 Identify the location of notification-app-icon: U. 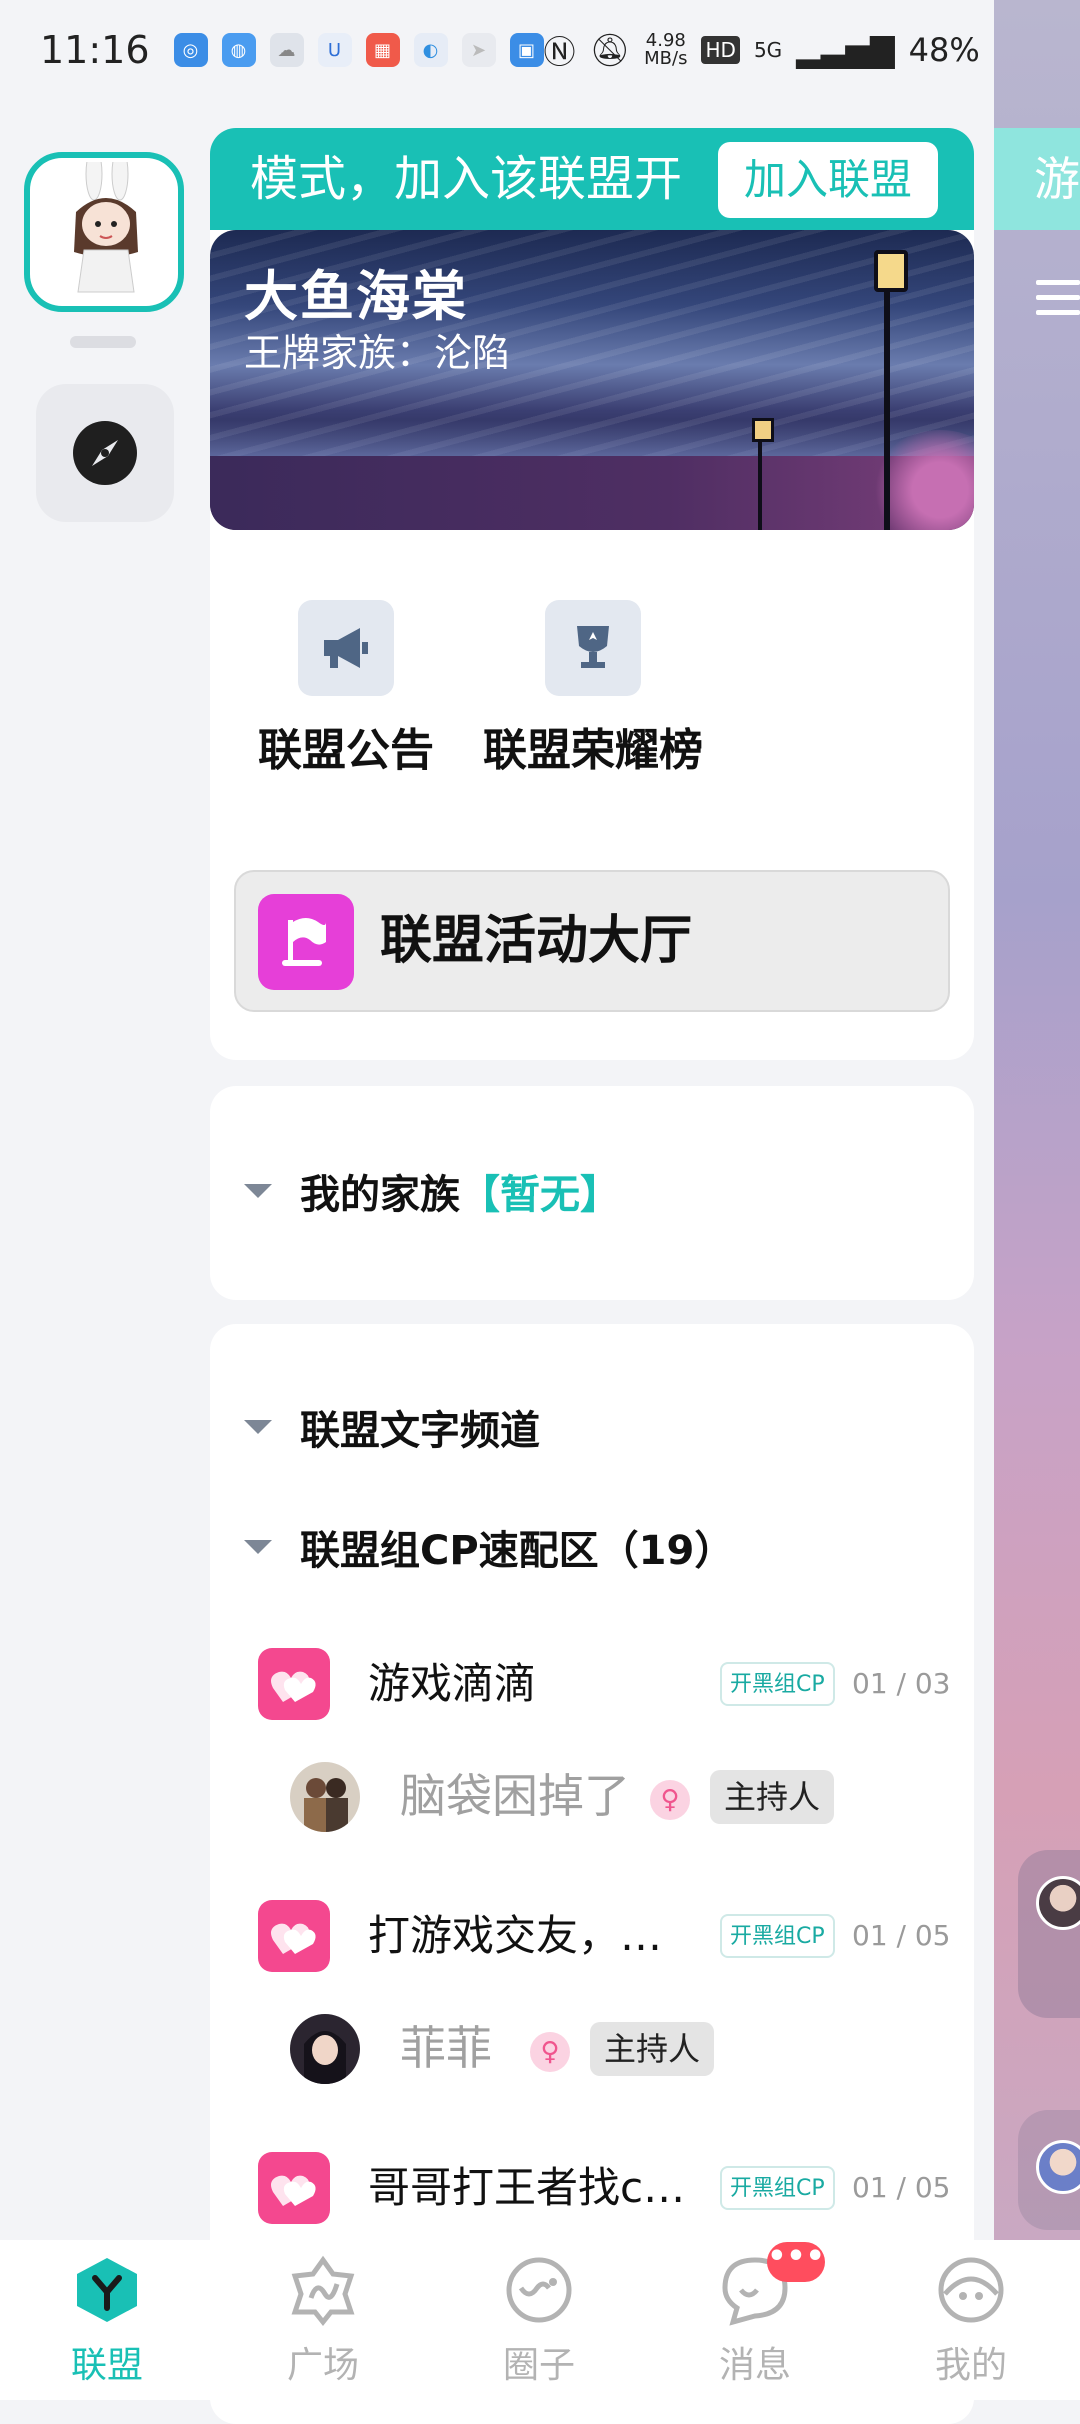
(334, 50).